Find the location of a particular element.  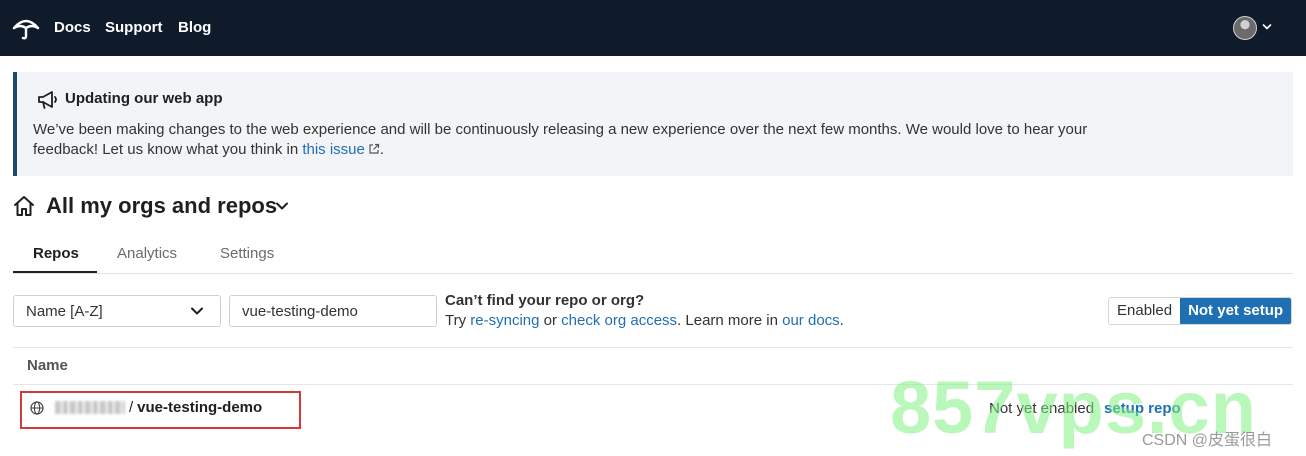

help-try-text: Try is located at coordinates (458, 320).